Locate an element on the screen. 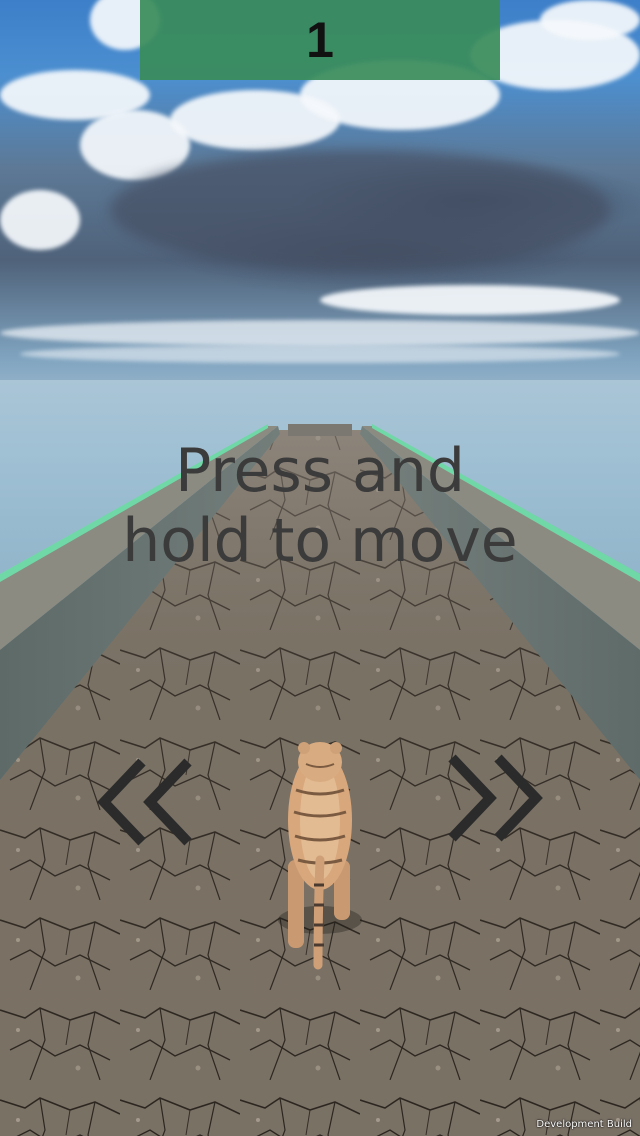  development-build-label: Development Build is located at coordinates (584, 1124).